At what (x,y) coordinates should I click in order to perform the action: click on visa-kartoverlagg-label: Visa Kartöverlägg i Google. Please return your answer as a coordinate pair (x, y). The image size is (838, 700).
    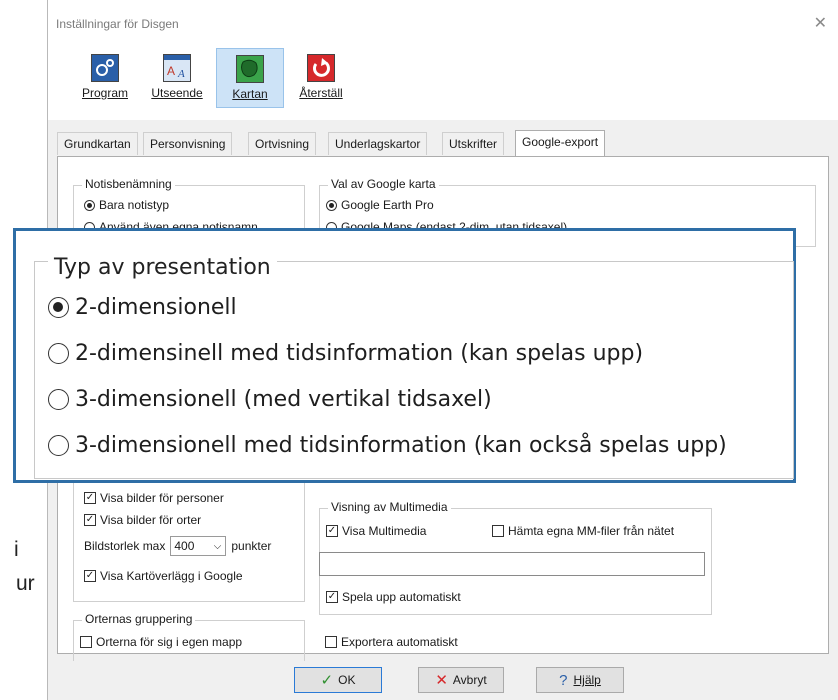
    Looking at the image, I should click on (171, 576).